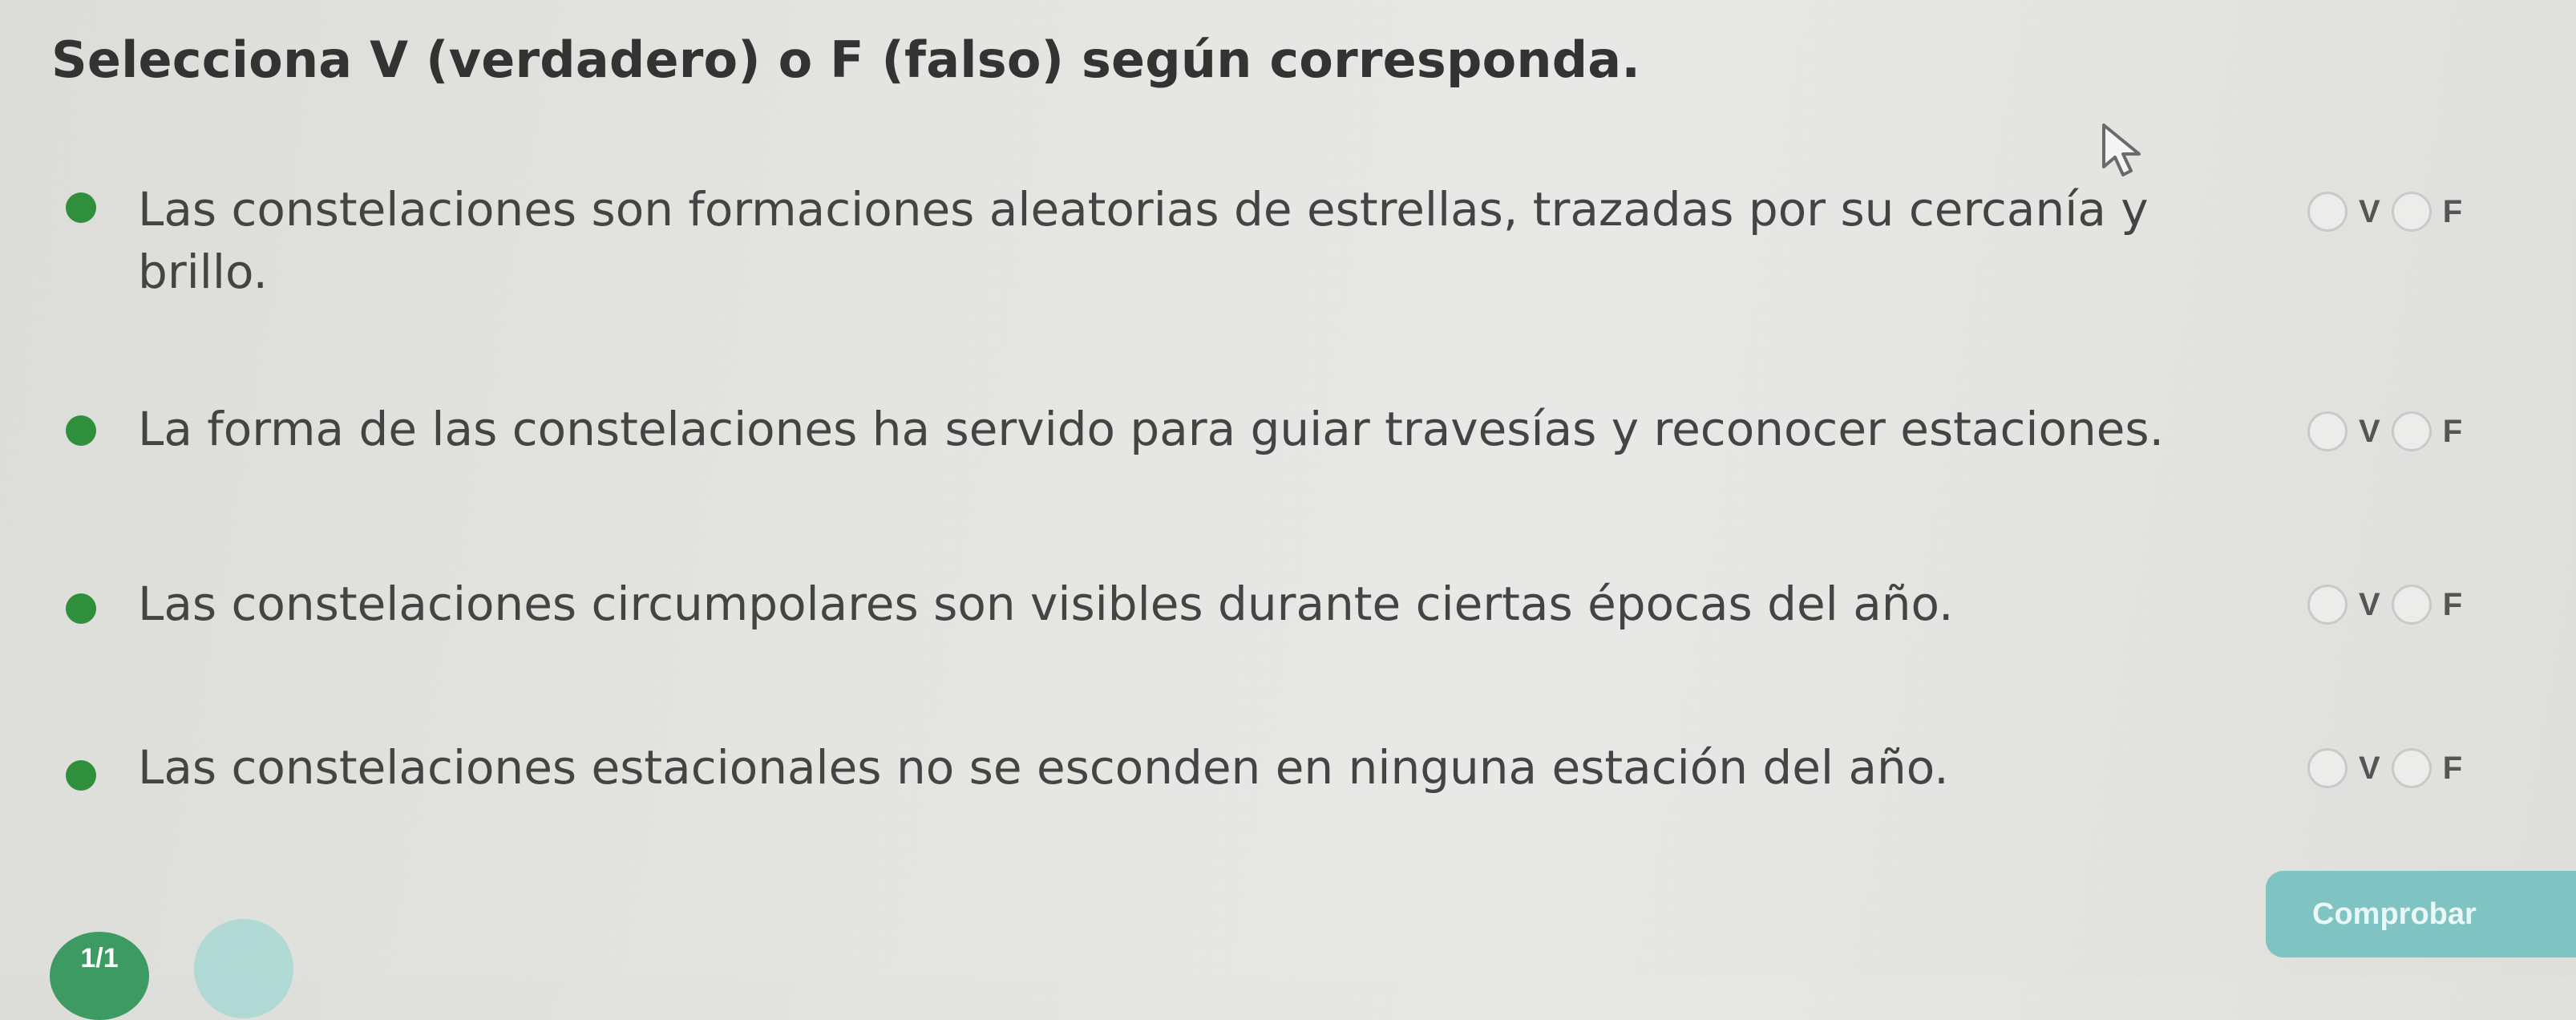 Image resolution: width=2576 pixels, height=1020 pixels. Describe the element at coordinates (243, 968) in the screenshot. I see `secondary-round-button` at that location.